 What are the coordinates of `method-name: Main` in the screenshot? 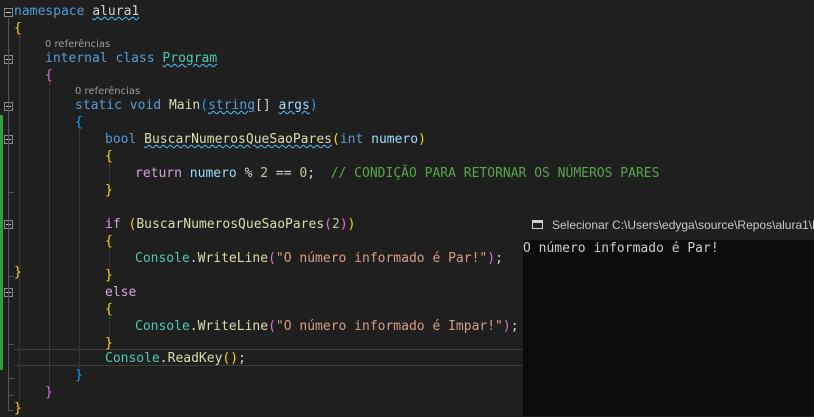 It's located at (184, 105).